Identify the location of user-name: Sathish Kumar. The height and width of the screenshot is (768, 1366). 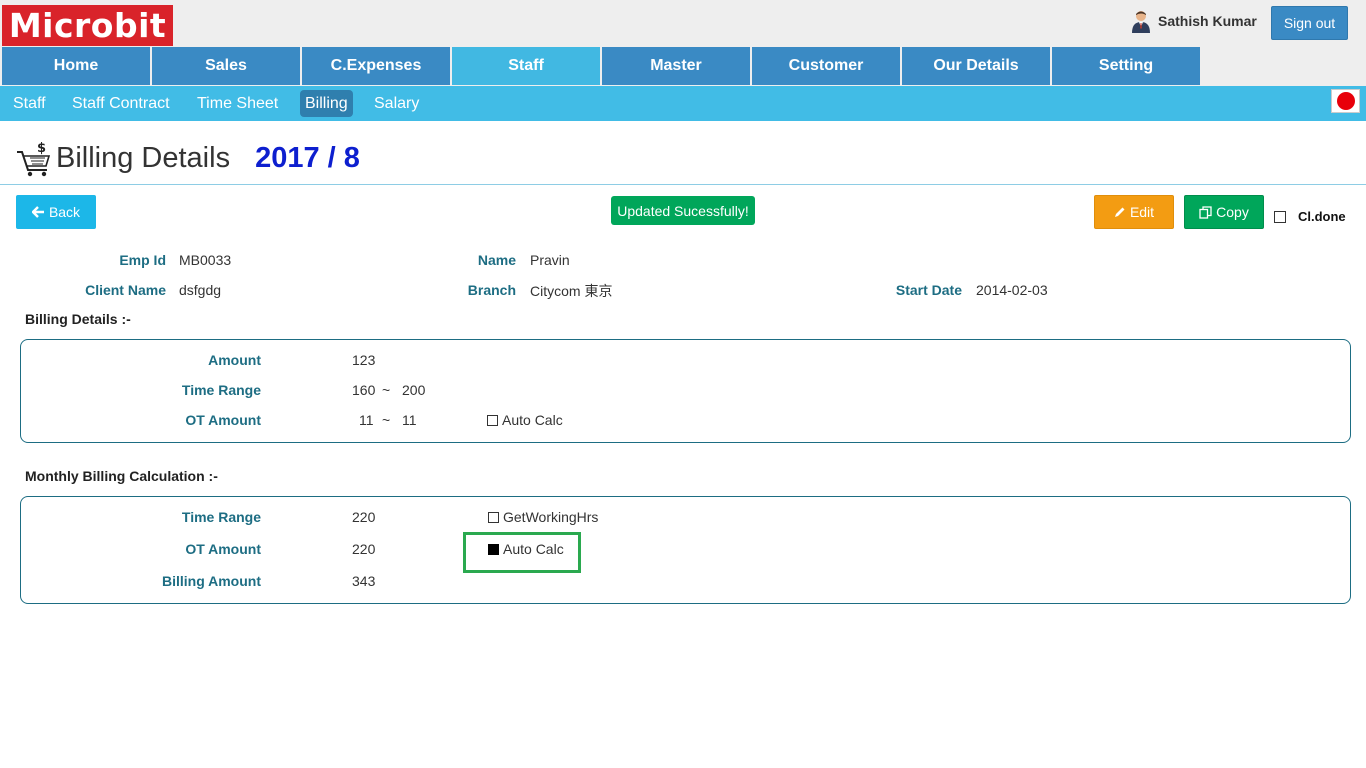
(1207, 21).